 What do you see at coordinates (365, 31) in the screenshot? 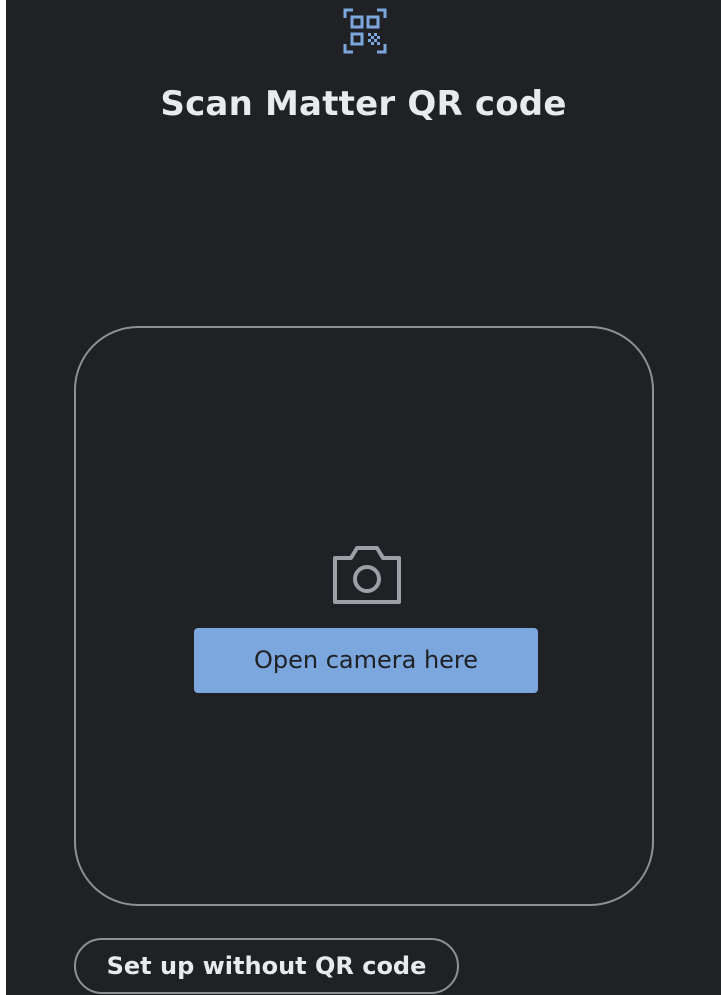
I see `qr-code-scanner-icon` at bounding box center [365, 31].